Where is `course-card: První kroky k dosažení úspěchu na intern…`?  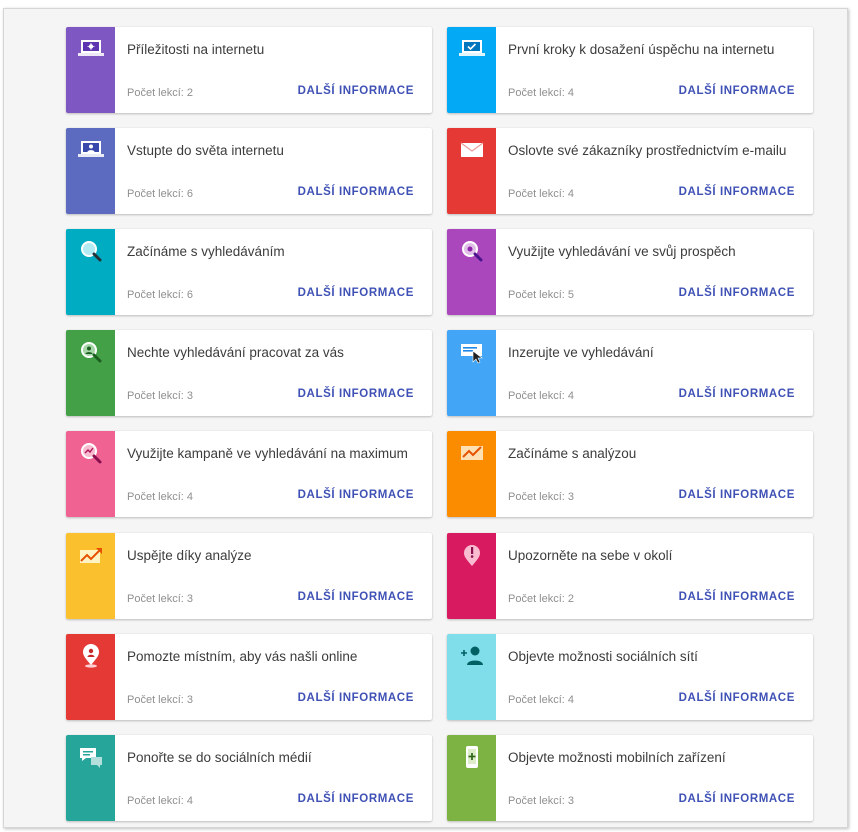 course-card: První kroky k dosažení úspěchu na intern… is located at coordinates (630, 70).